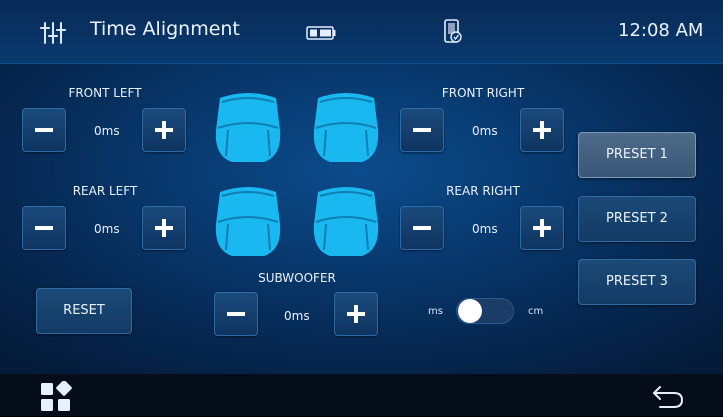 This screenshot has height=417, width=723. Describe the element at coordinates (483, 191) in the screenshot. I see `rear-right-label: REAR RIGHT` at that location.